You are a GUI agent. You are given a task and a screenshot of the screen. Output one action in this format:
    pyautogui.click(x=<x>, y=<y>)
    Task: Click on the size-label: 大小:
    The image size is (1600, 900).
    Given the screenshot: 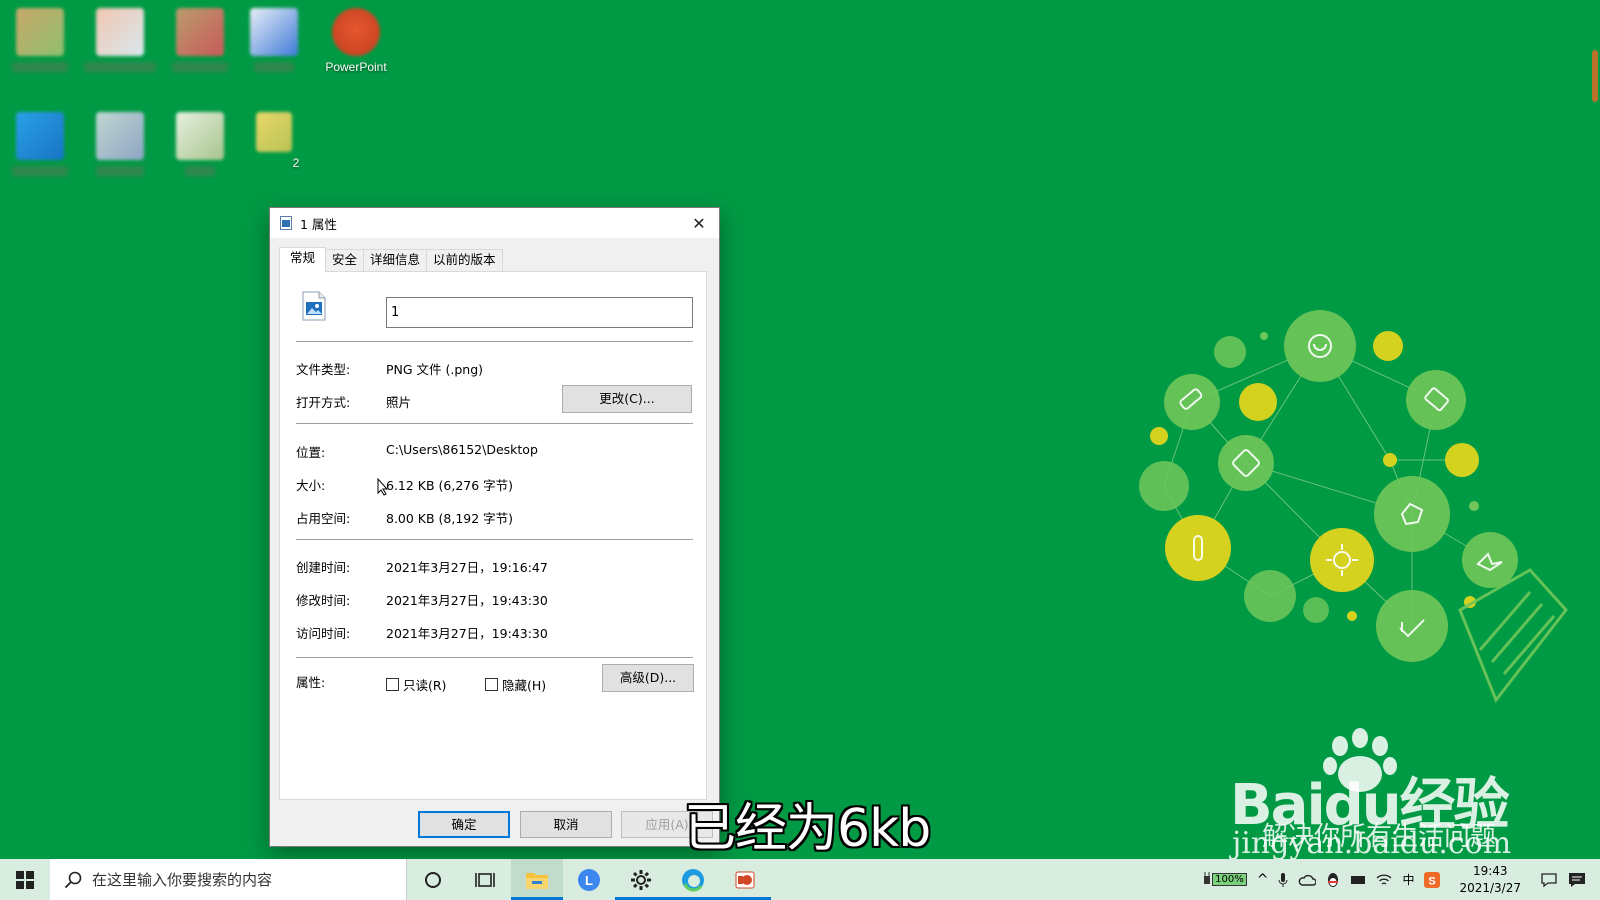 What is the action you would take?
    pyautogui.click(x=311, y=485)
    